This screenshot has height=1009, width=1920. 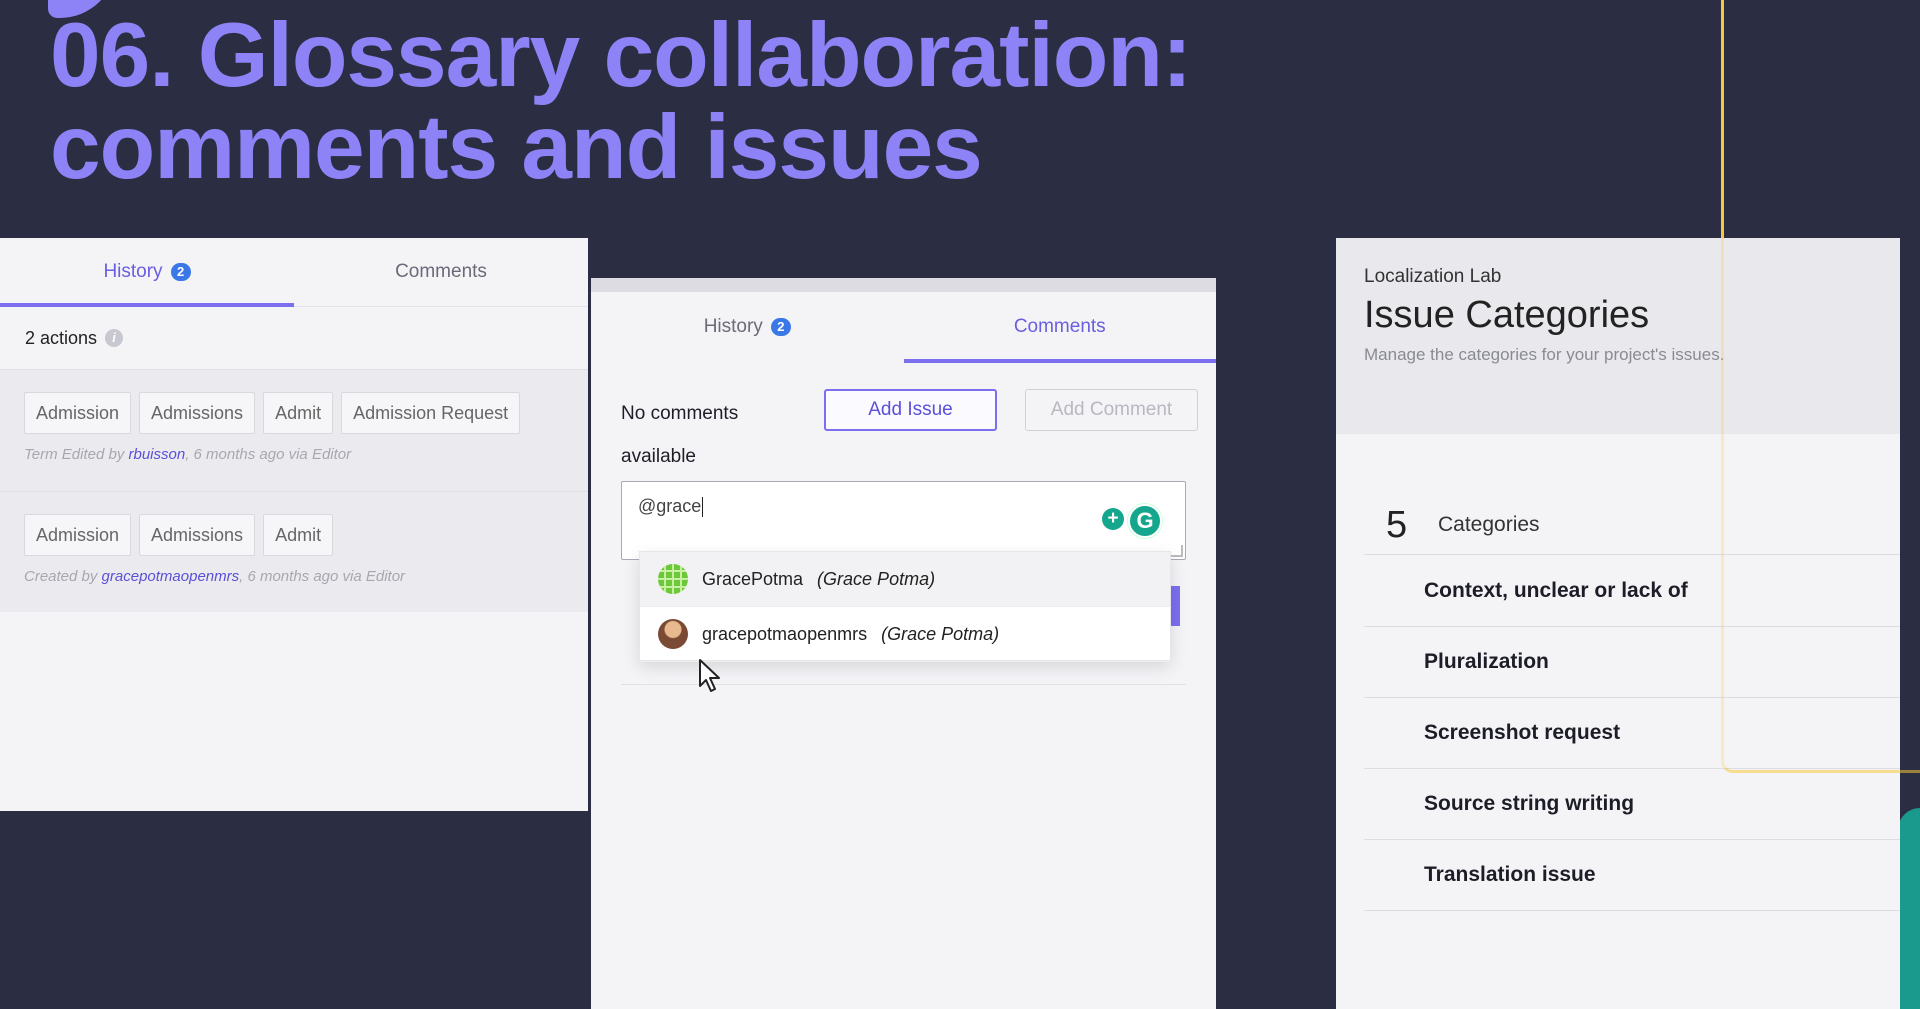 What do you see at coordinates (1433, 276) in the screenshot?
I see `organization-name: Localization Lab` at bounding box center [1433, 276].